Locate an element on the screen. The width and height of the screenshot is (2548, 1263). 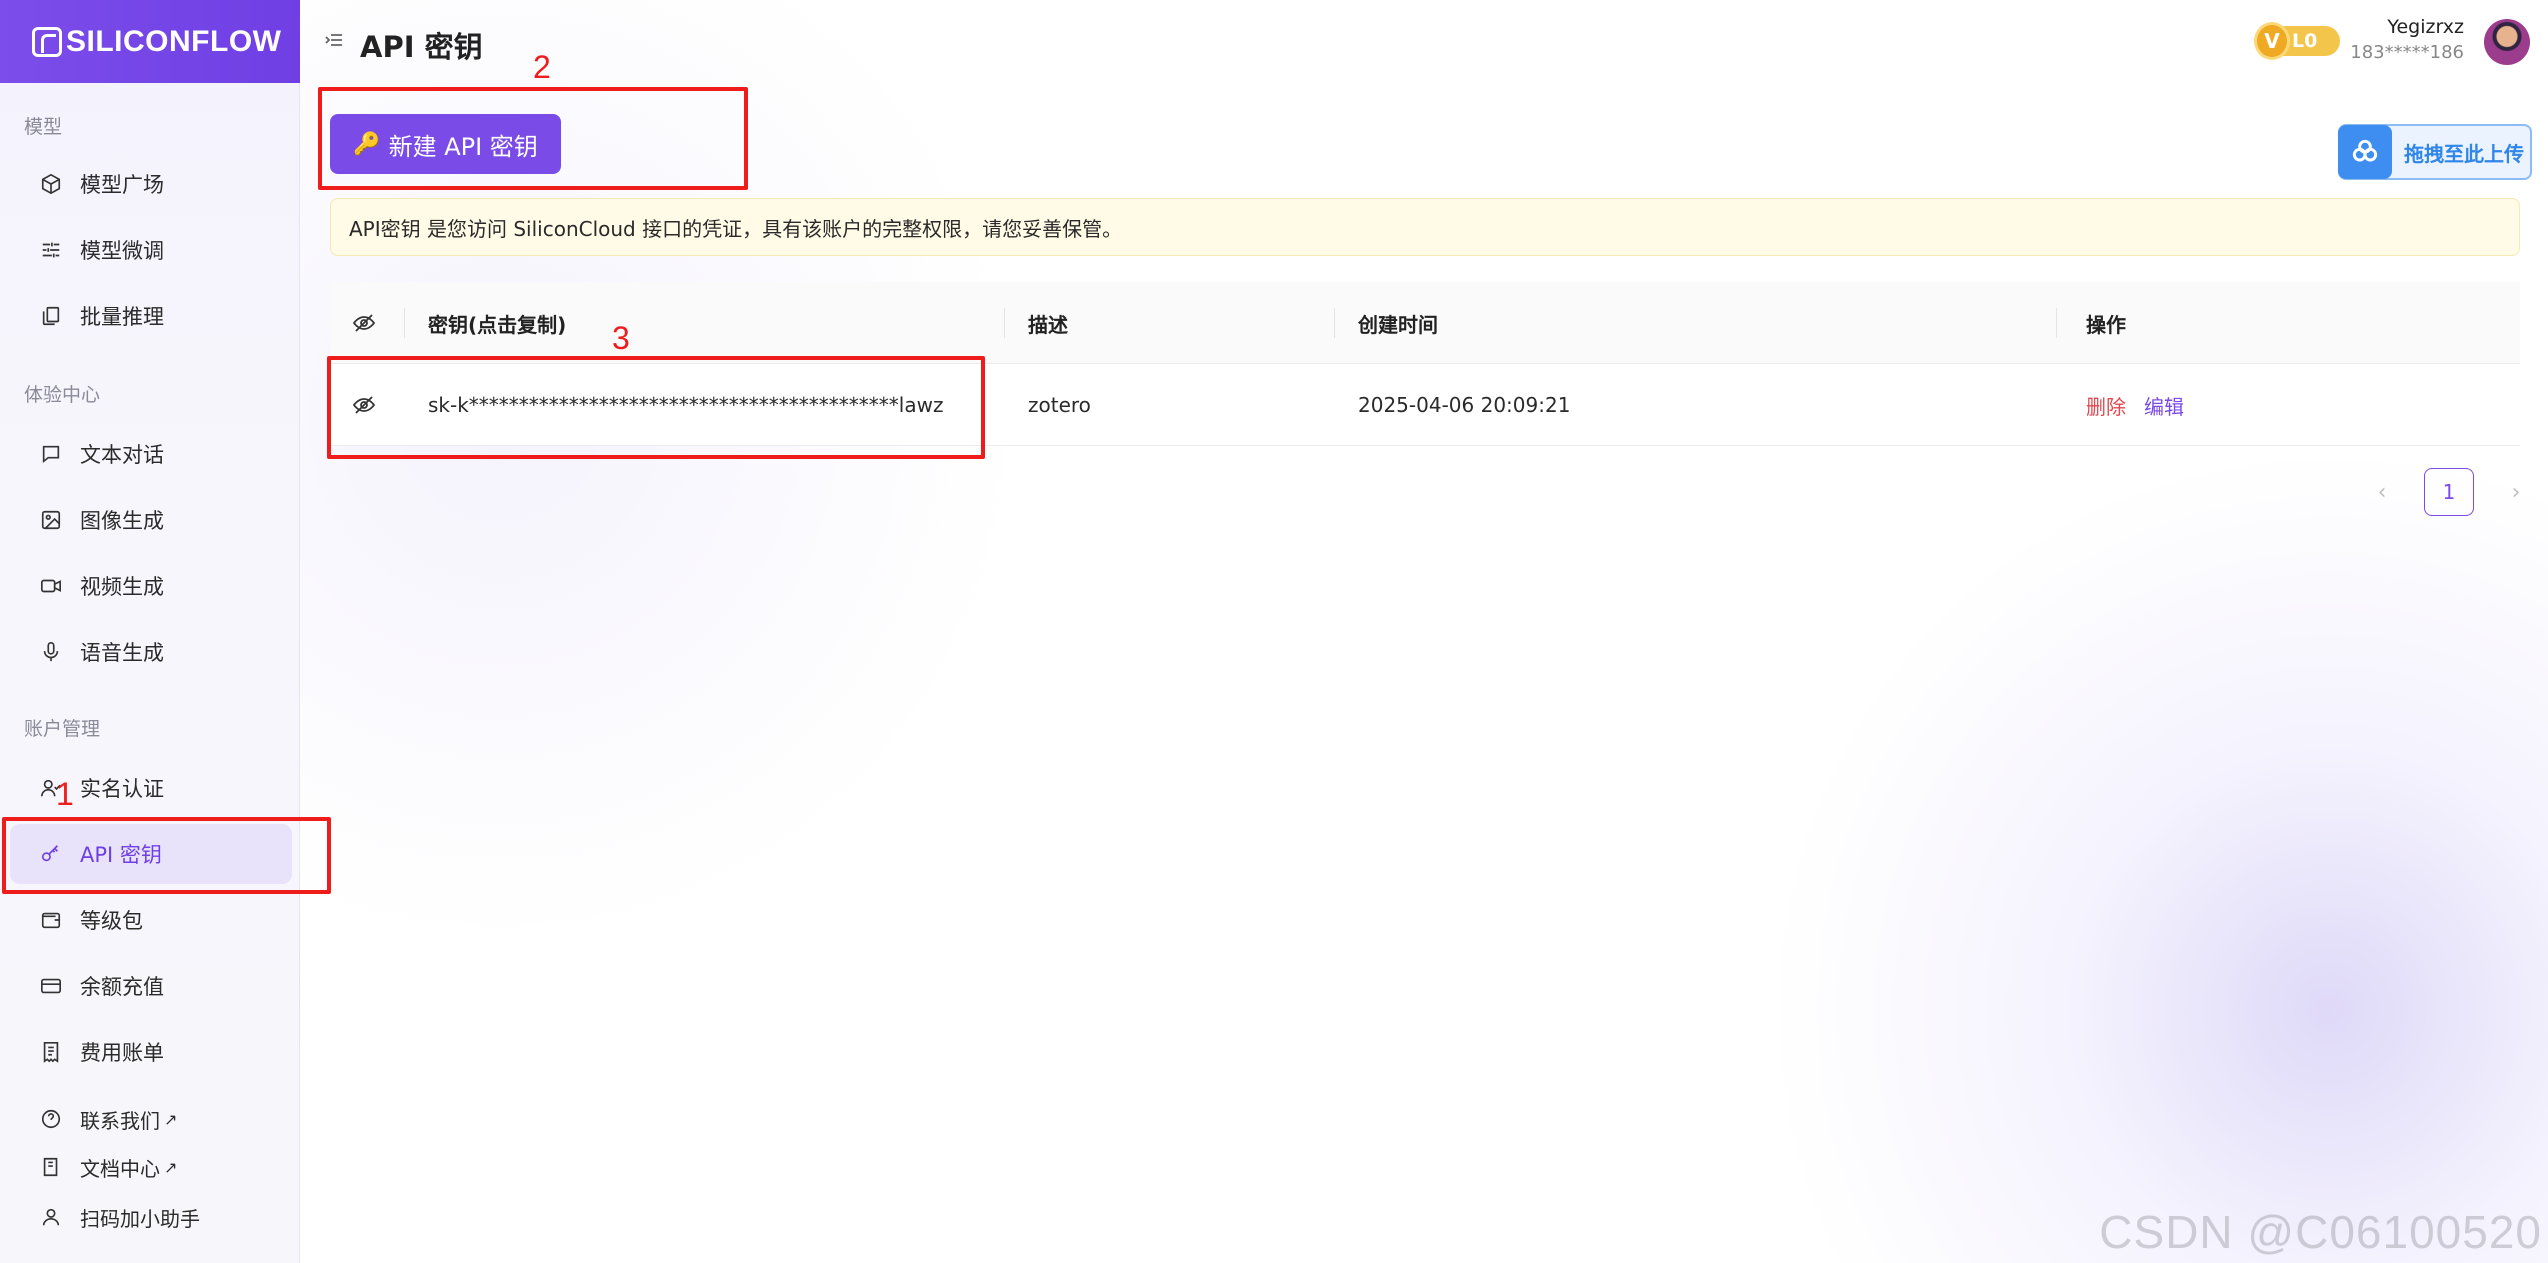
sidebar-item-level-pack: 等级包 is located at coordinates (151, 920).